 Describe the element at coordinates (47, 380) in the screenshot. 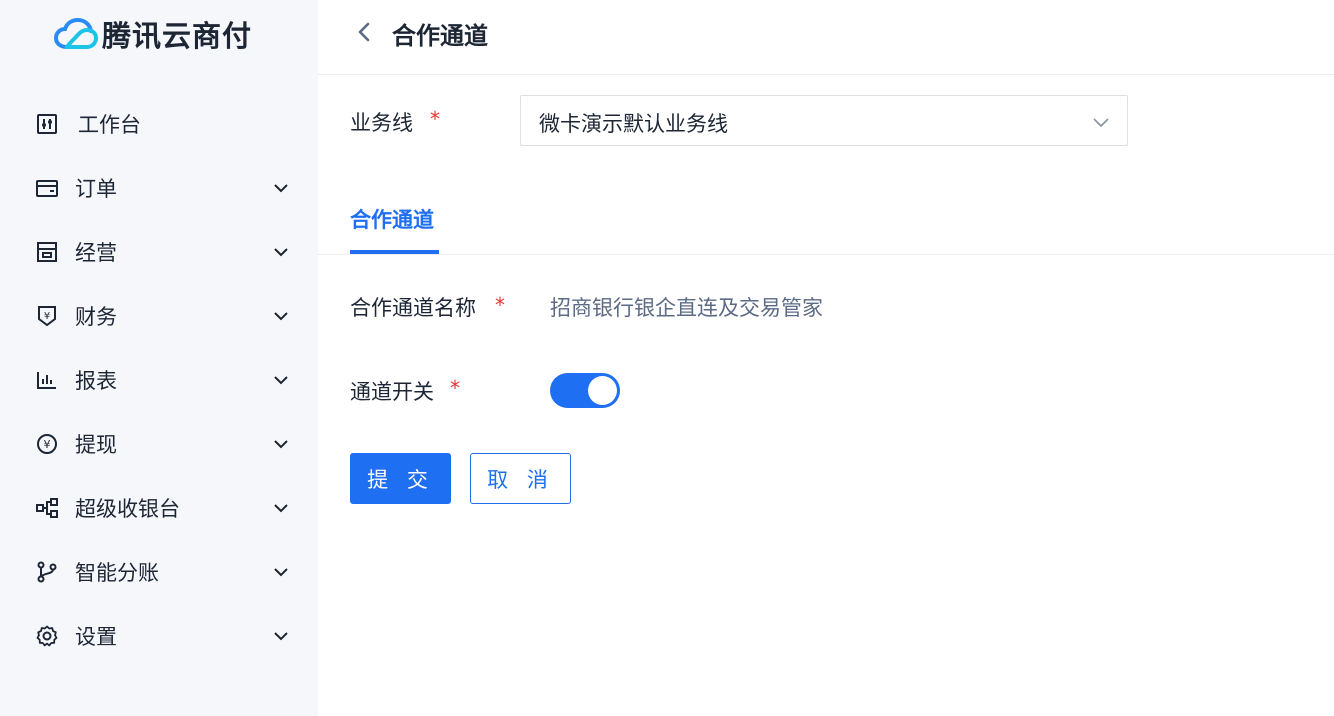

I see `bar-chart-icon` at that location.